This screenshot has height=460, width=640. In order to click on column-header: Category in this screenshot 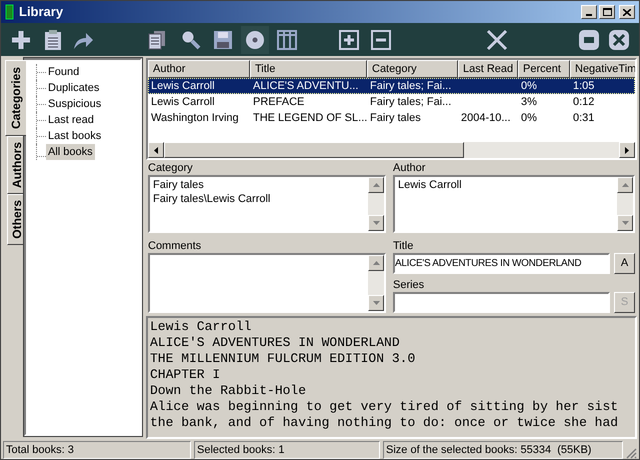, I will do `click(412, 69)`.